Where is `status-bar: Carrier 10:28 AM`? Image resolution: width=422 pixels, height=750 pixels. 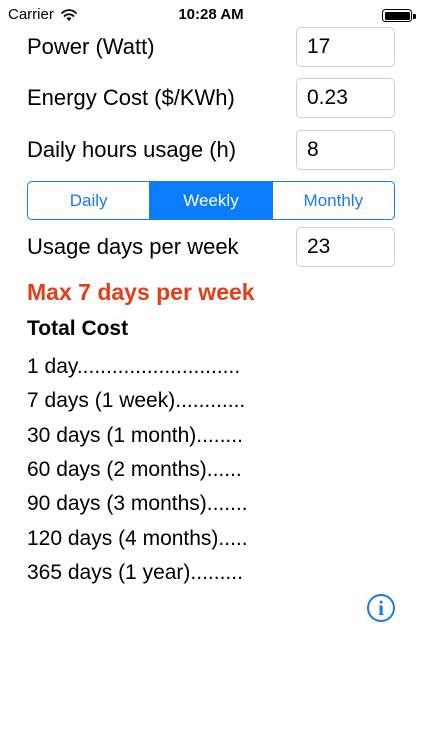
status-bar: Carrier 10:28 AM is located at coordinates (211, 15).